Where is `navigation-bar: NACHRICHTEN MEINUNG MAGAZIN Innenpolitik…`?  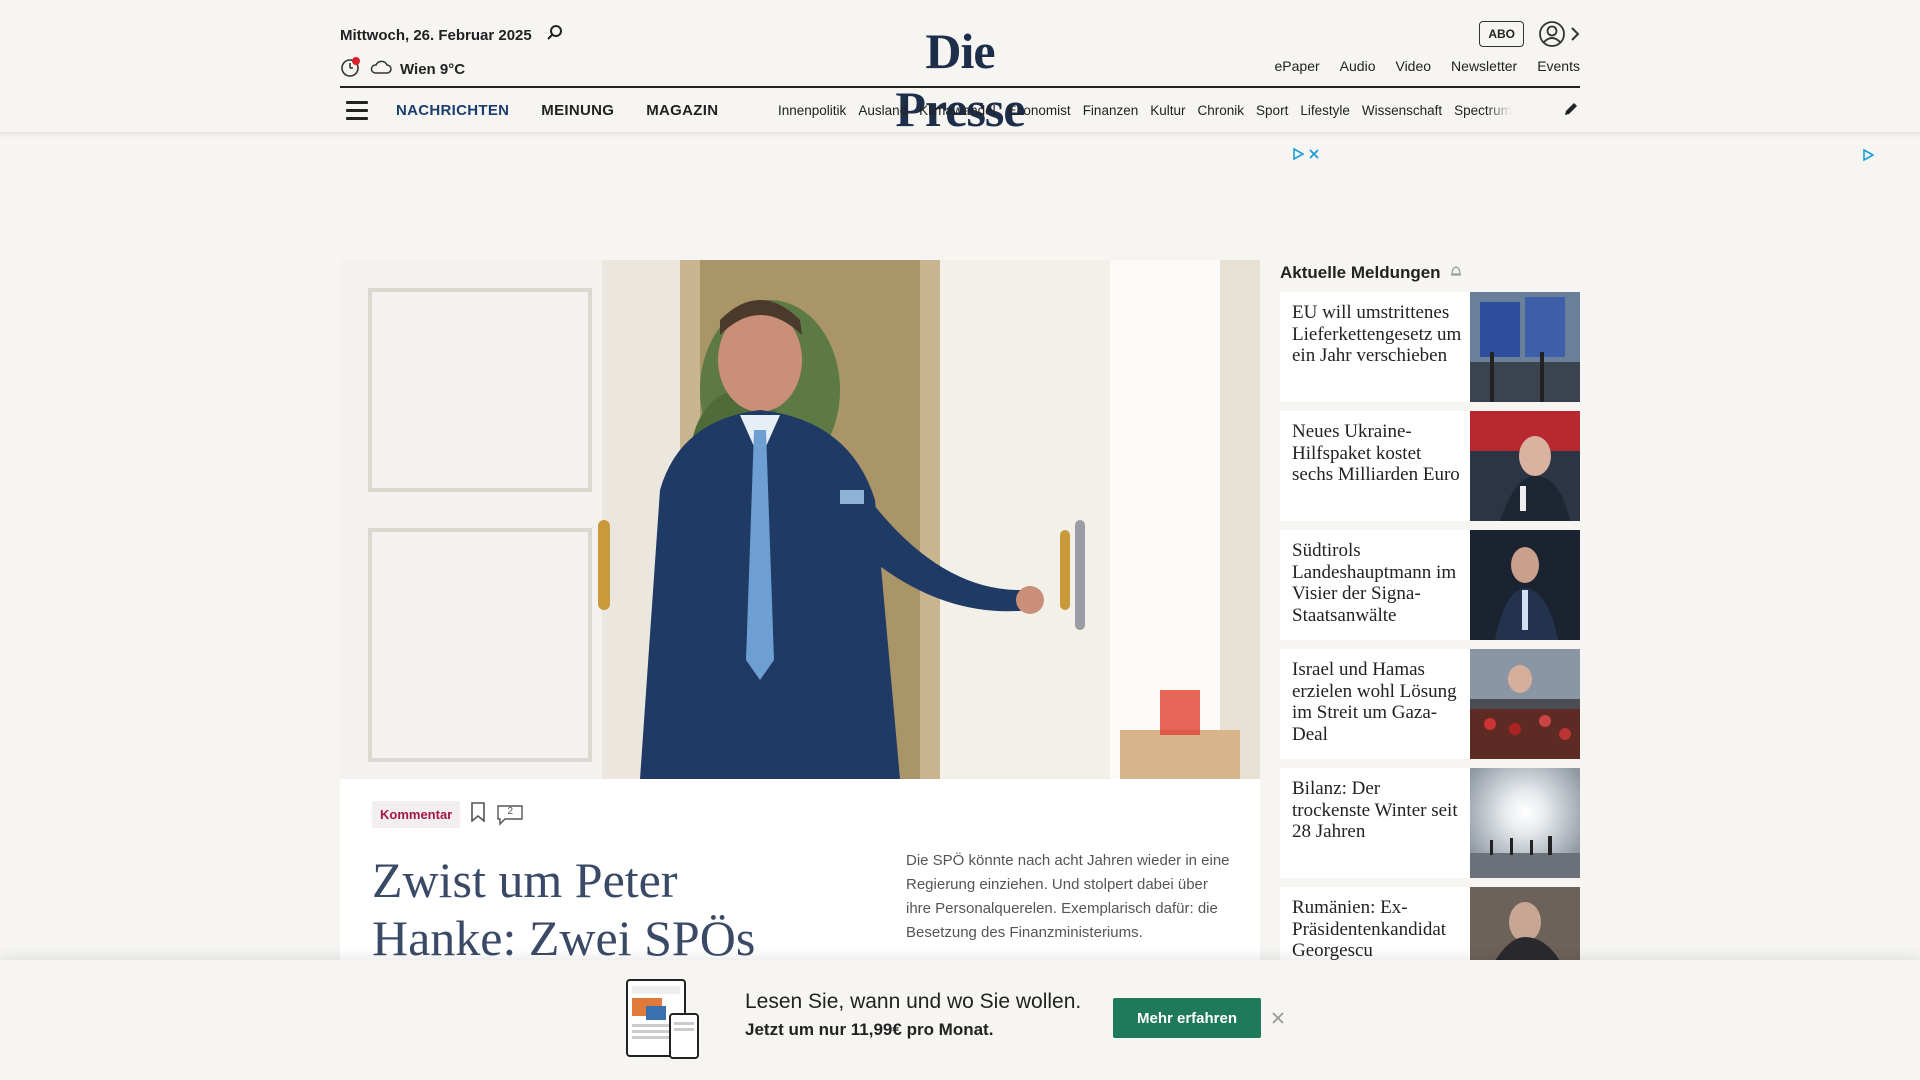 navigation-bar: NACHRICHTEN MEINUNG MAGAZIN Innenpolitik… is located at coordinates (960, 110).